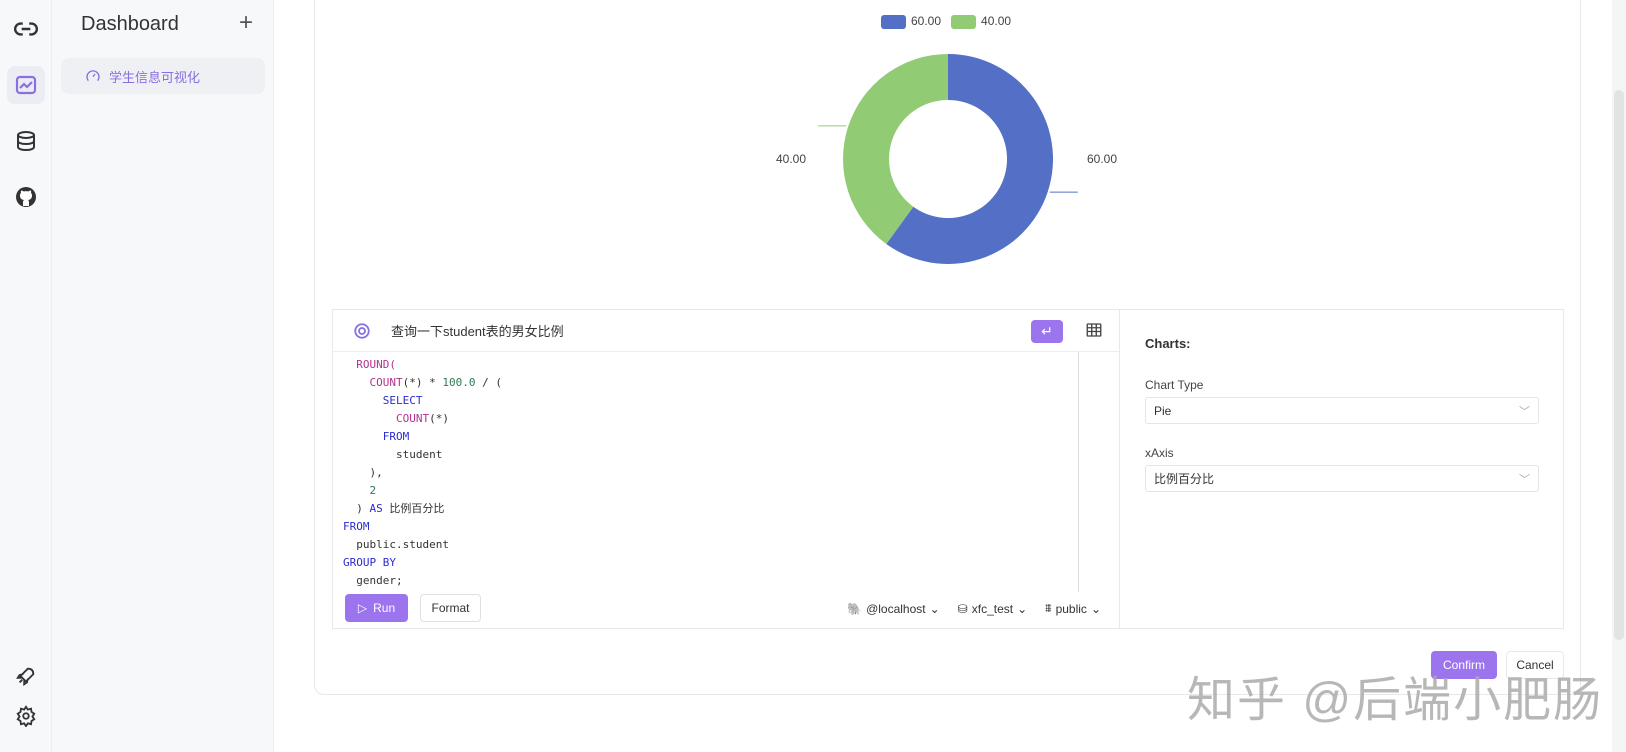 This screenshot has height=752, width=1626. I want to click on editor-scrollbar, so click(1078, 472).